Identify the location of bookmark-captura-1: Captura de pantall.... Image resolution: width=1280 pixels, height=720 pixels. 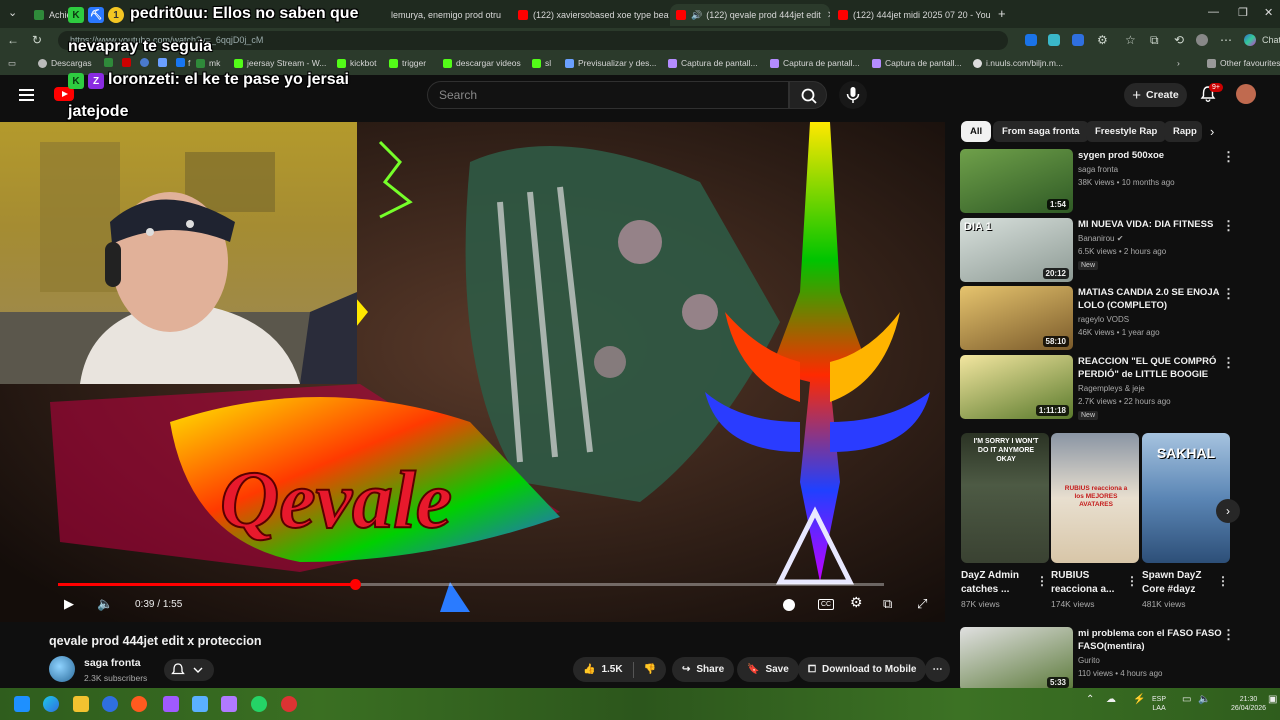
(713, 63).